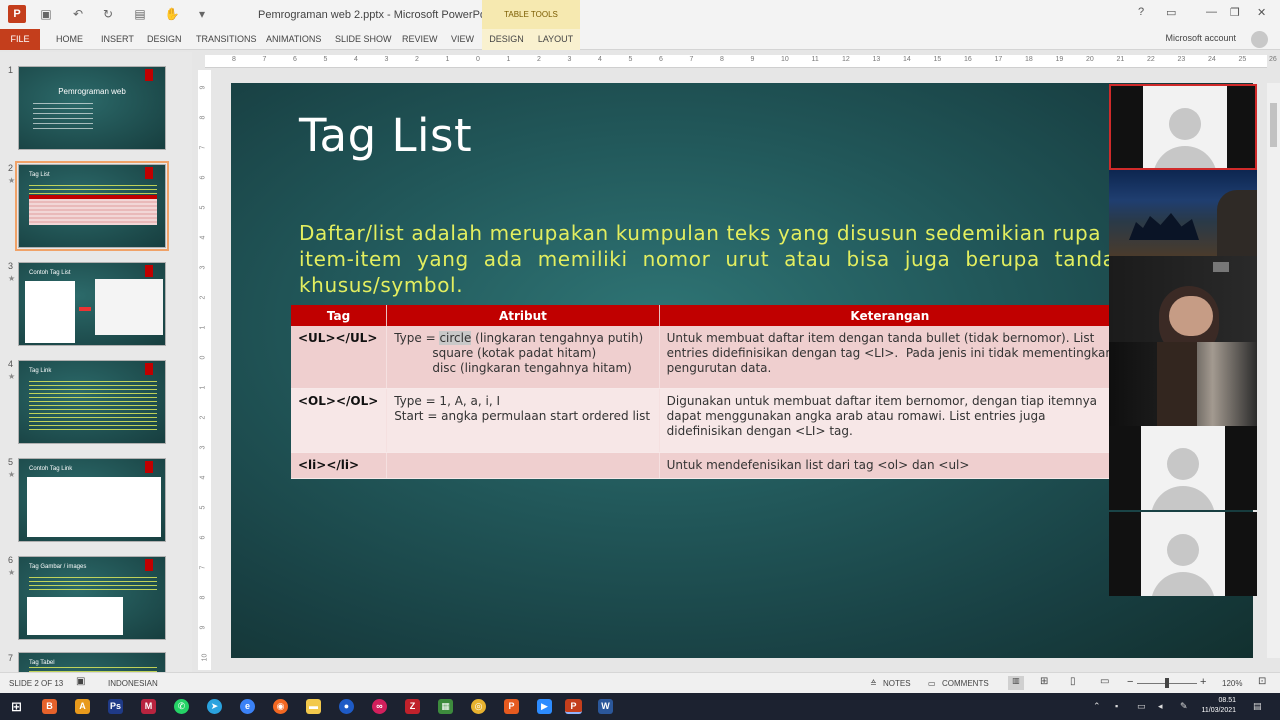 The height and width of the screenshot is (720, 1280). Describe the element at coordinates (226, 39) in the screenshot. I see `tab-transitions: TRANSITIONS` at that location.